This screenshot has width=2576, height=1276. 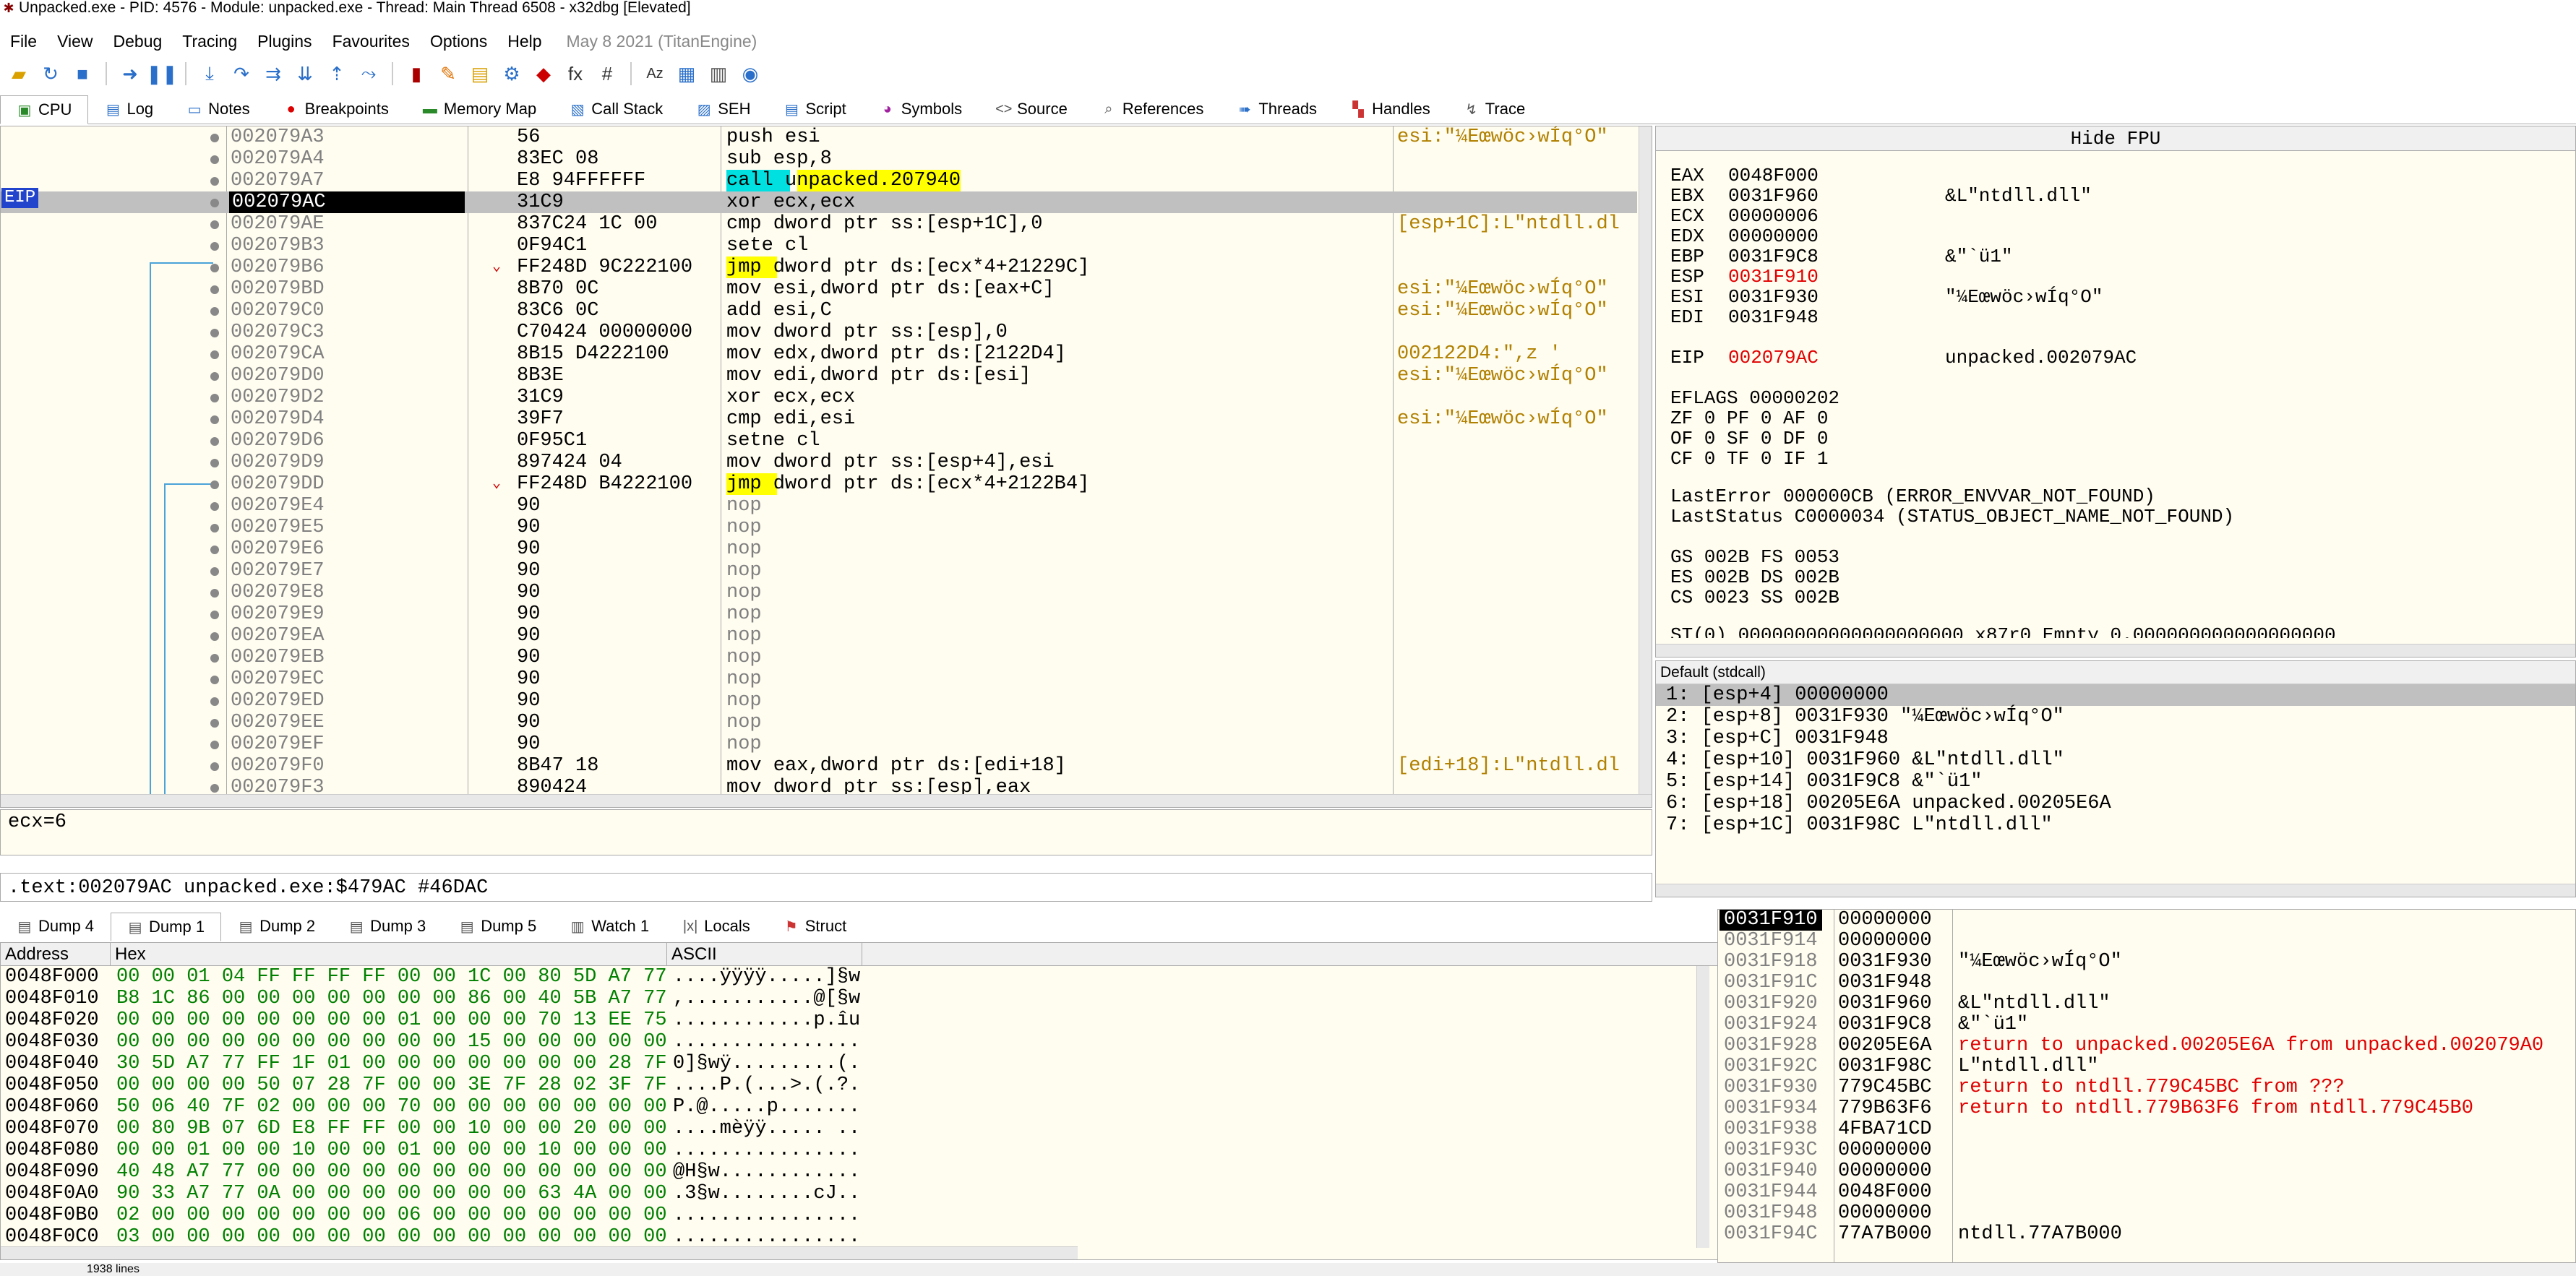 I want to click on menu-options: Options, so click(x=459, y=41).